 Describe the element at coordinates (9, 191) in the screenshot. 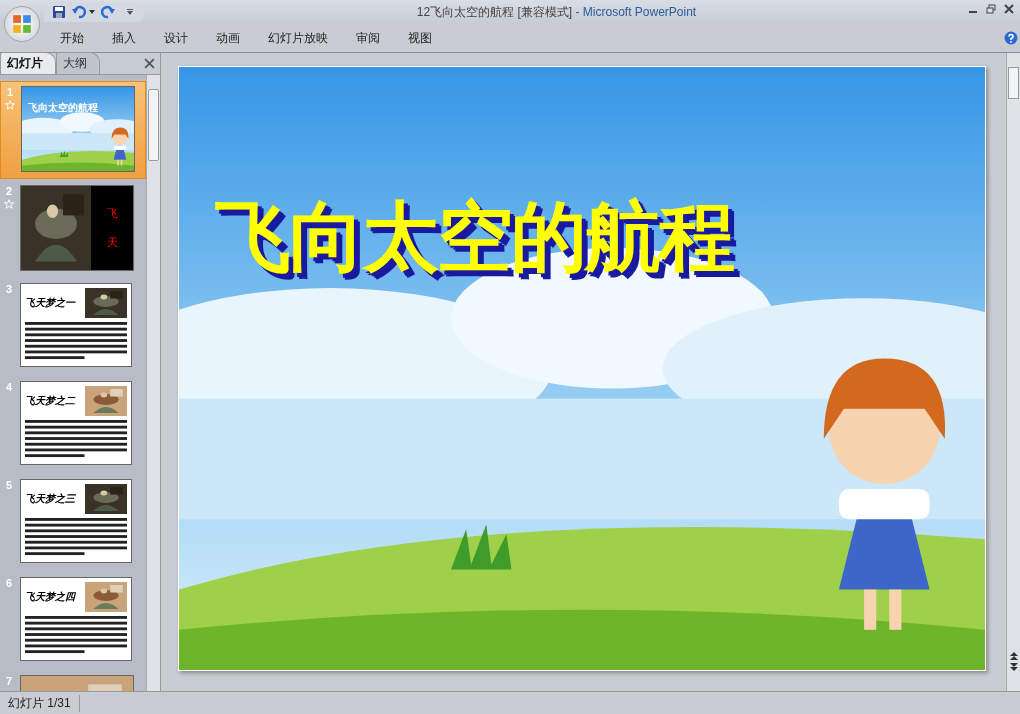

I see `slide-number: 2` at that location.